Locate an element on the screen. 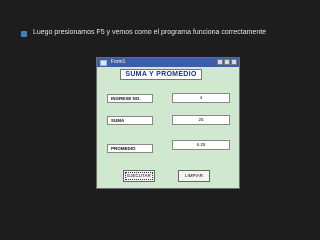 This screenshot has width=320, height=240. ingrese-input: 4 is located at coordinates (201, 98).